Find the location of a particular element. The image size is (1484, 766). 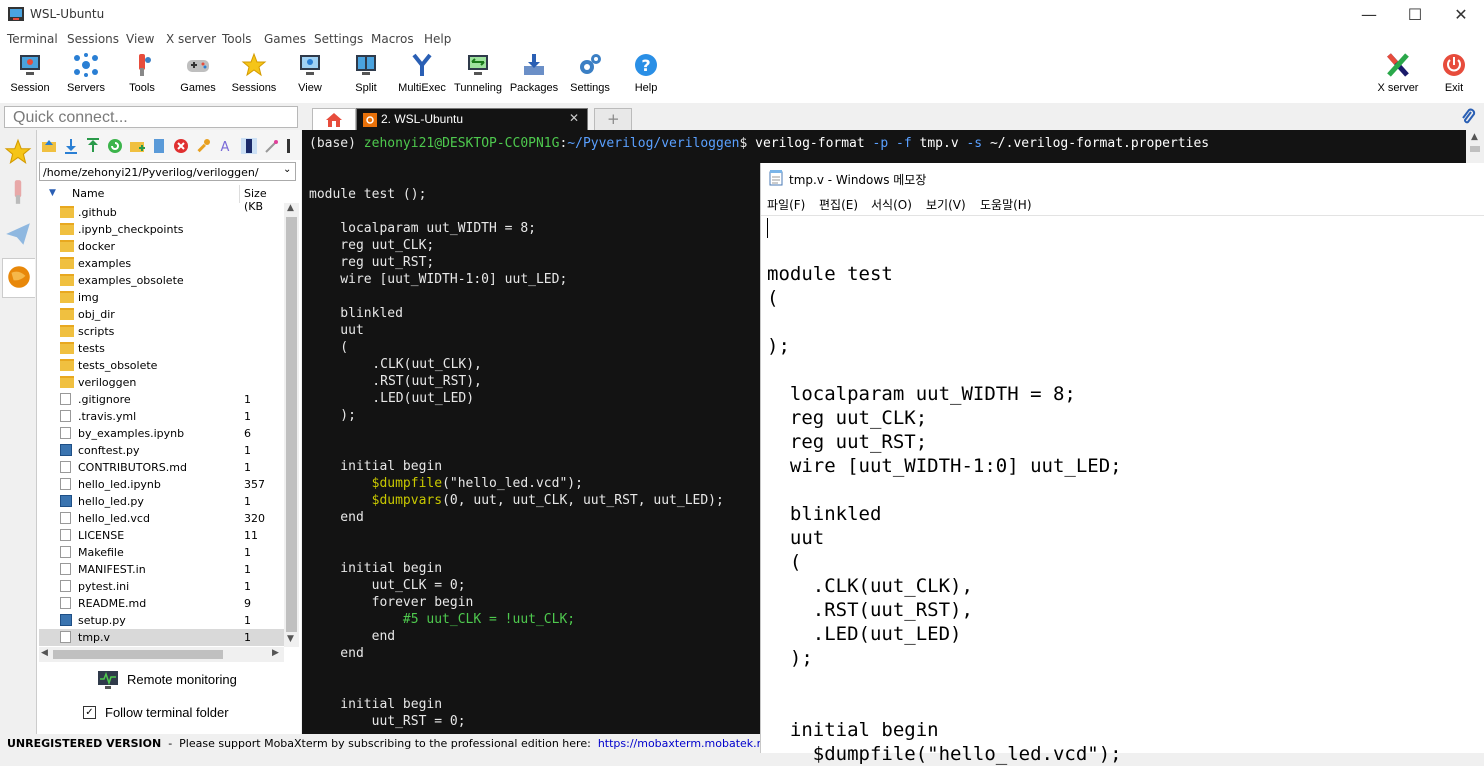

sessions-button: Sessions is located at coordinates (254, 76).